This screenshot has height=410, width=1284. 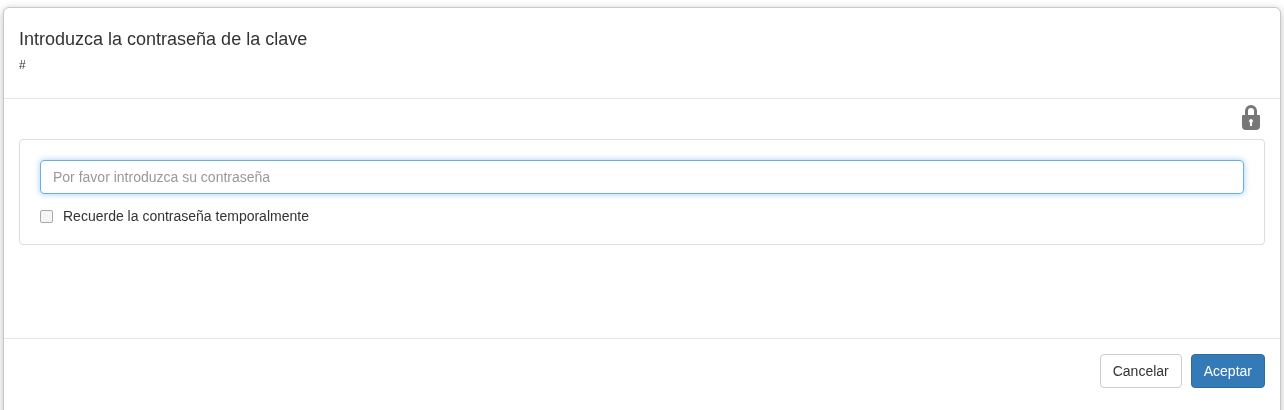 What do you see at coordinates (642, 177) in the screenshot?
I see `password-field: Por favor introduzca su contraseña` at bounding box center [642, 177].